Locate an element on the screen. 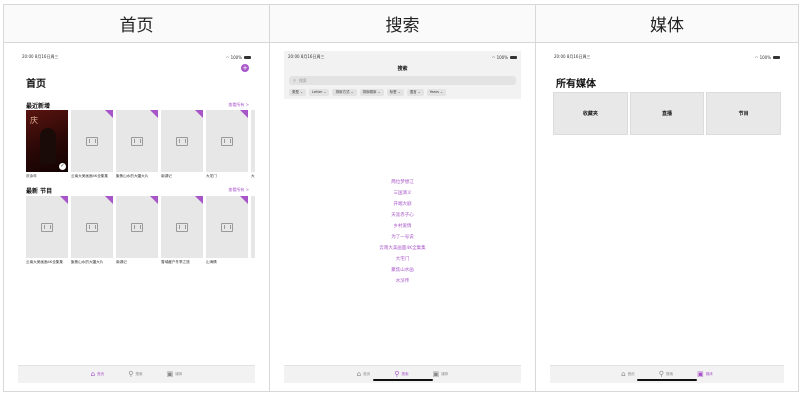 The height and width of the screenshot is (396, 802). filter-chip: Letter ⌄ is located at coordinates (319, 92).